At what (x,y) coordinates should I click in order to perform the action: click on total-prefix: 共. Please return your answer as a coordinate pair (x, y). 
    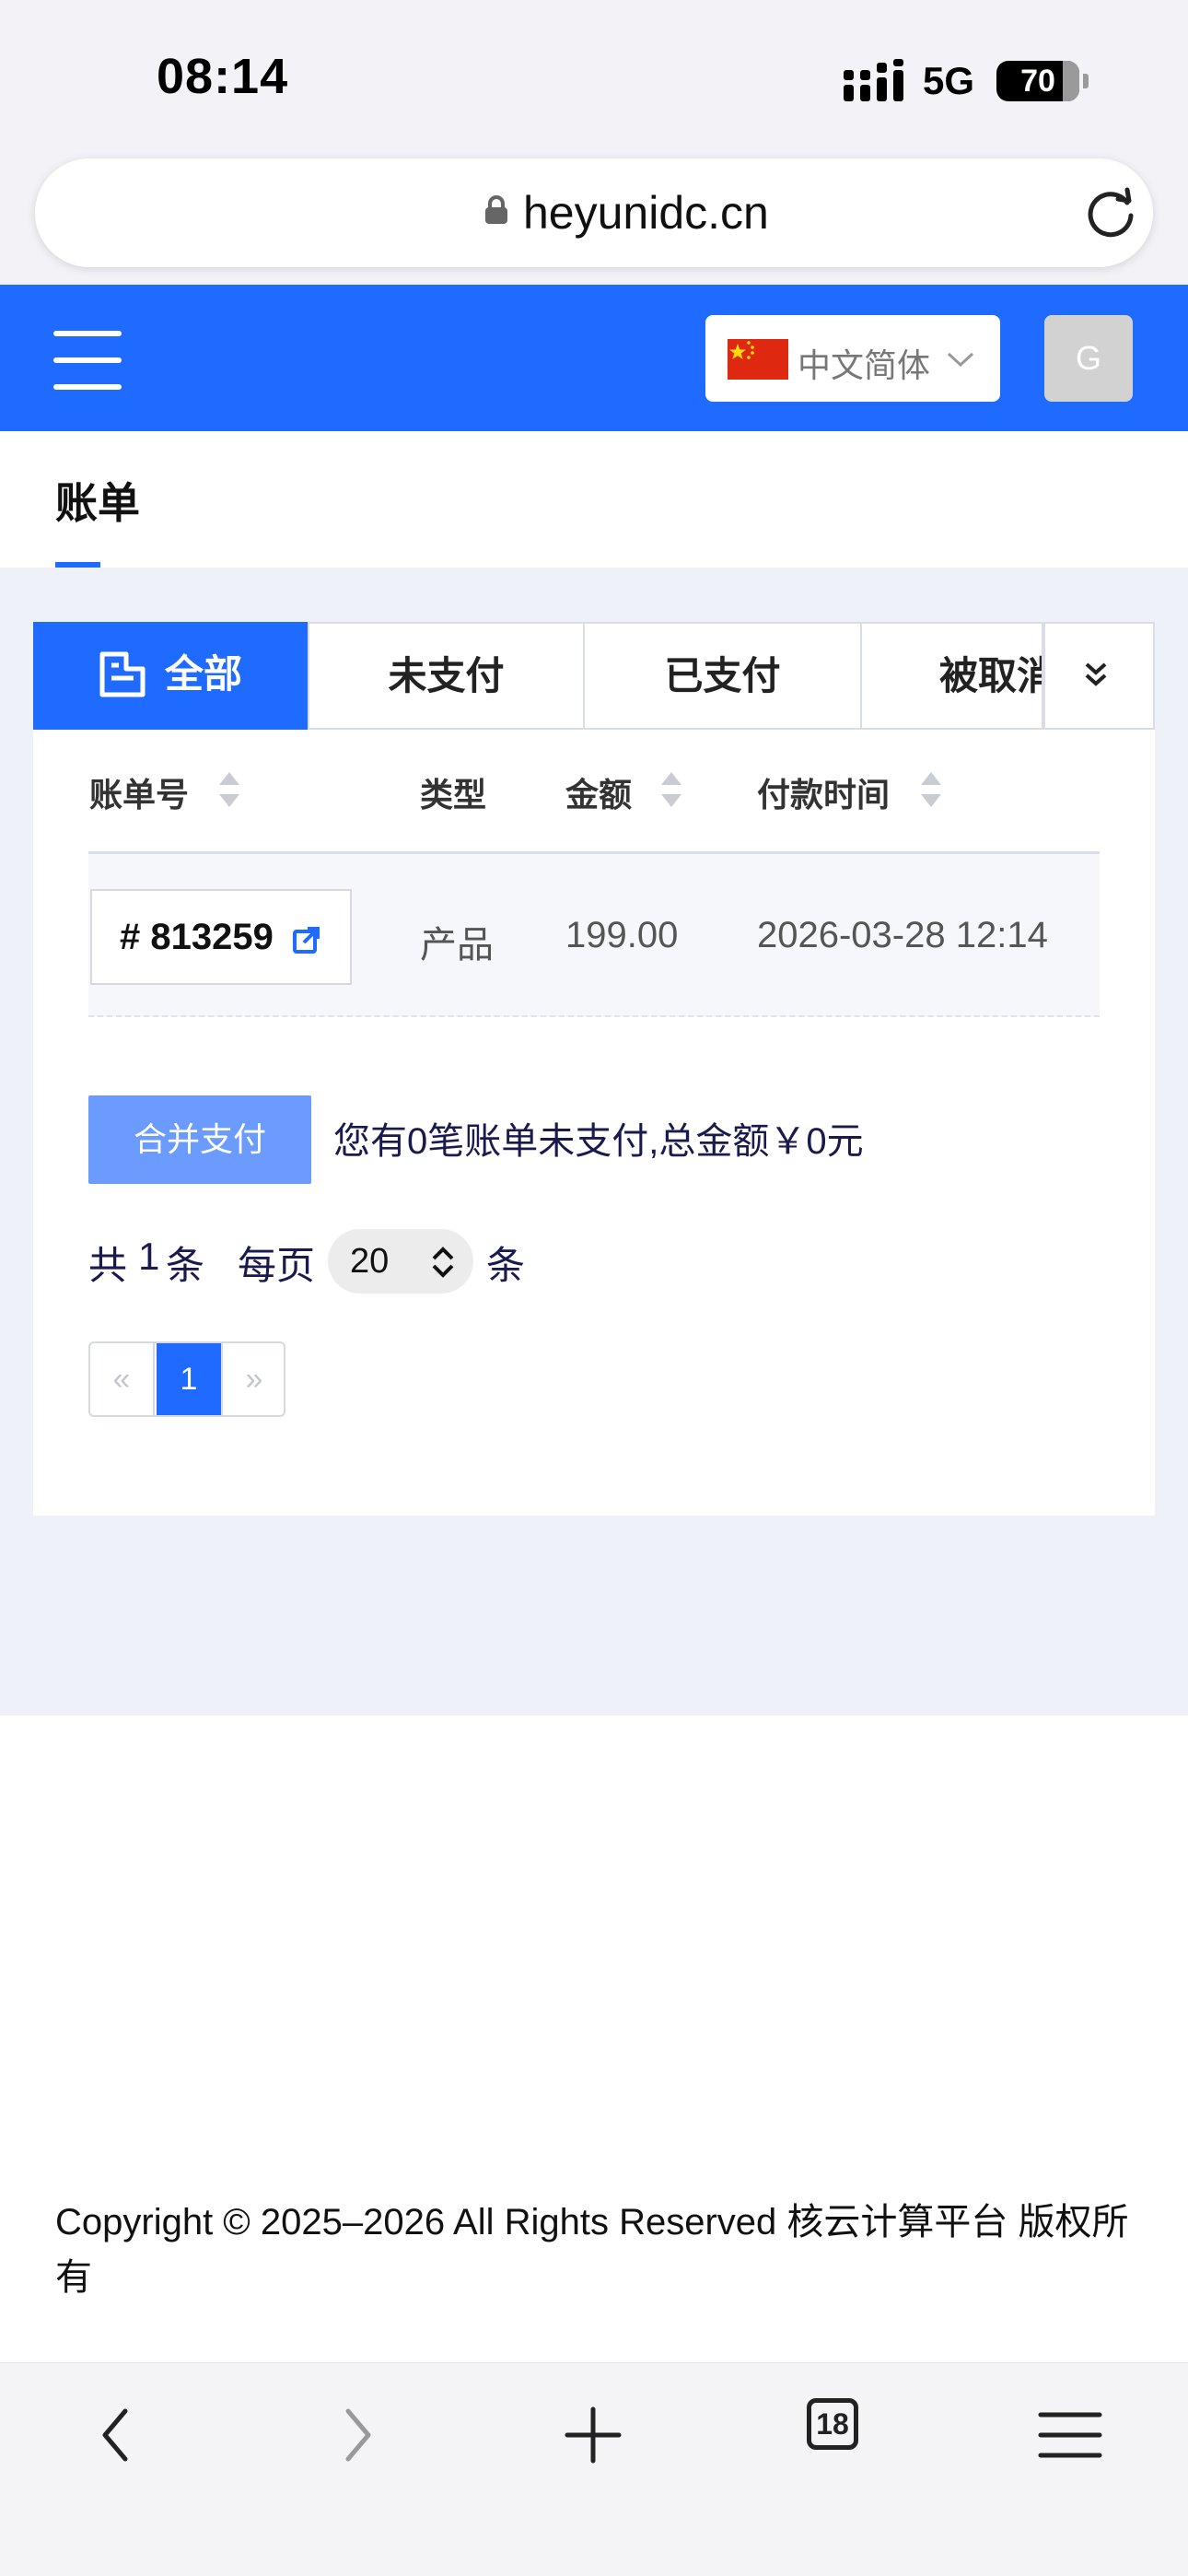
    Looking at the image, I should click on (108, 1265).